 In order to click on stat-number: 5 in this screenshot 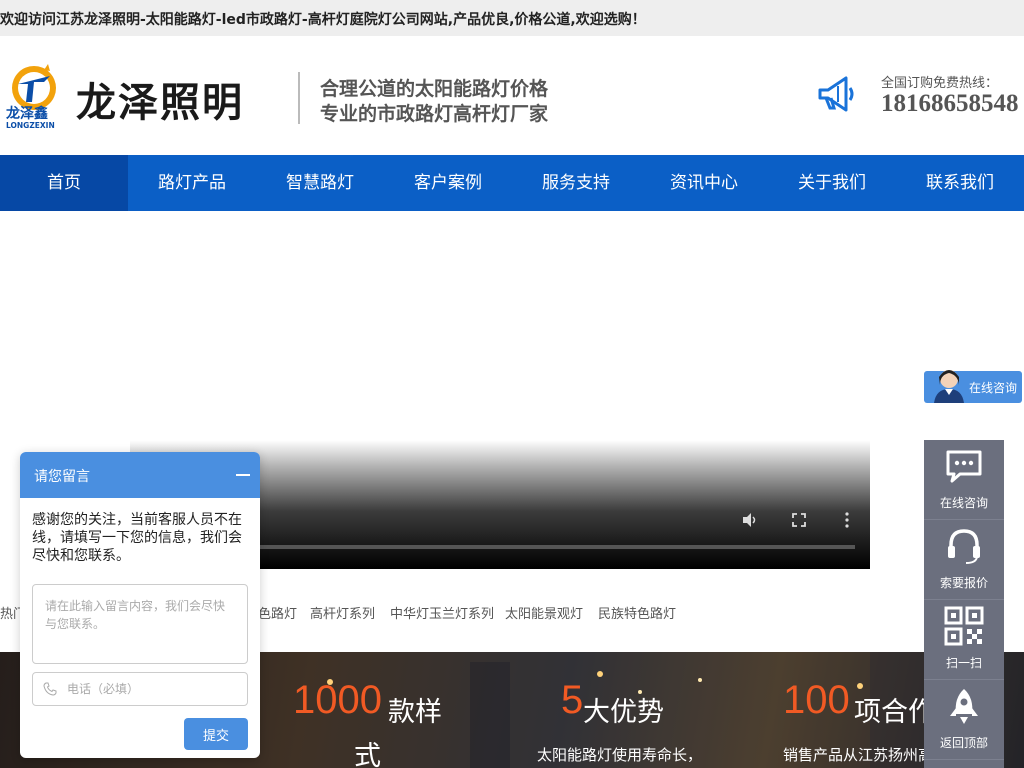, I will do `click(572, 700)`.